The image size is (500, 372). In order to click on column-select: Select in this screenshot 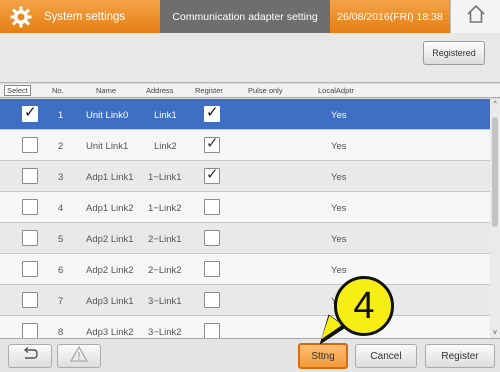, I will do `click(17, 90)`.